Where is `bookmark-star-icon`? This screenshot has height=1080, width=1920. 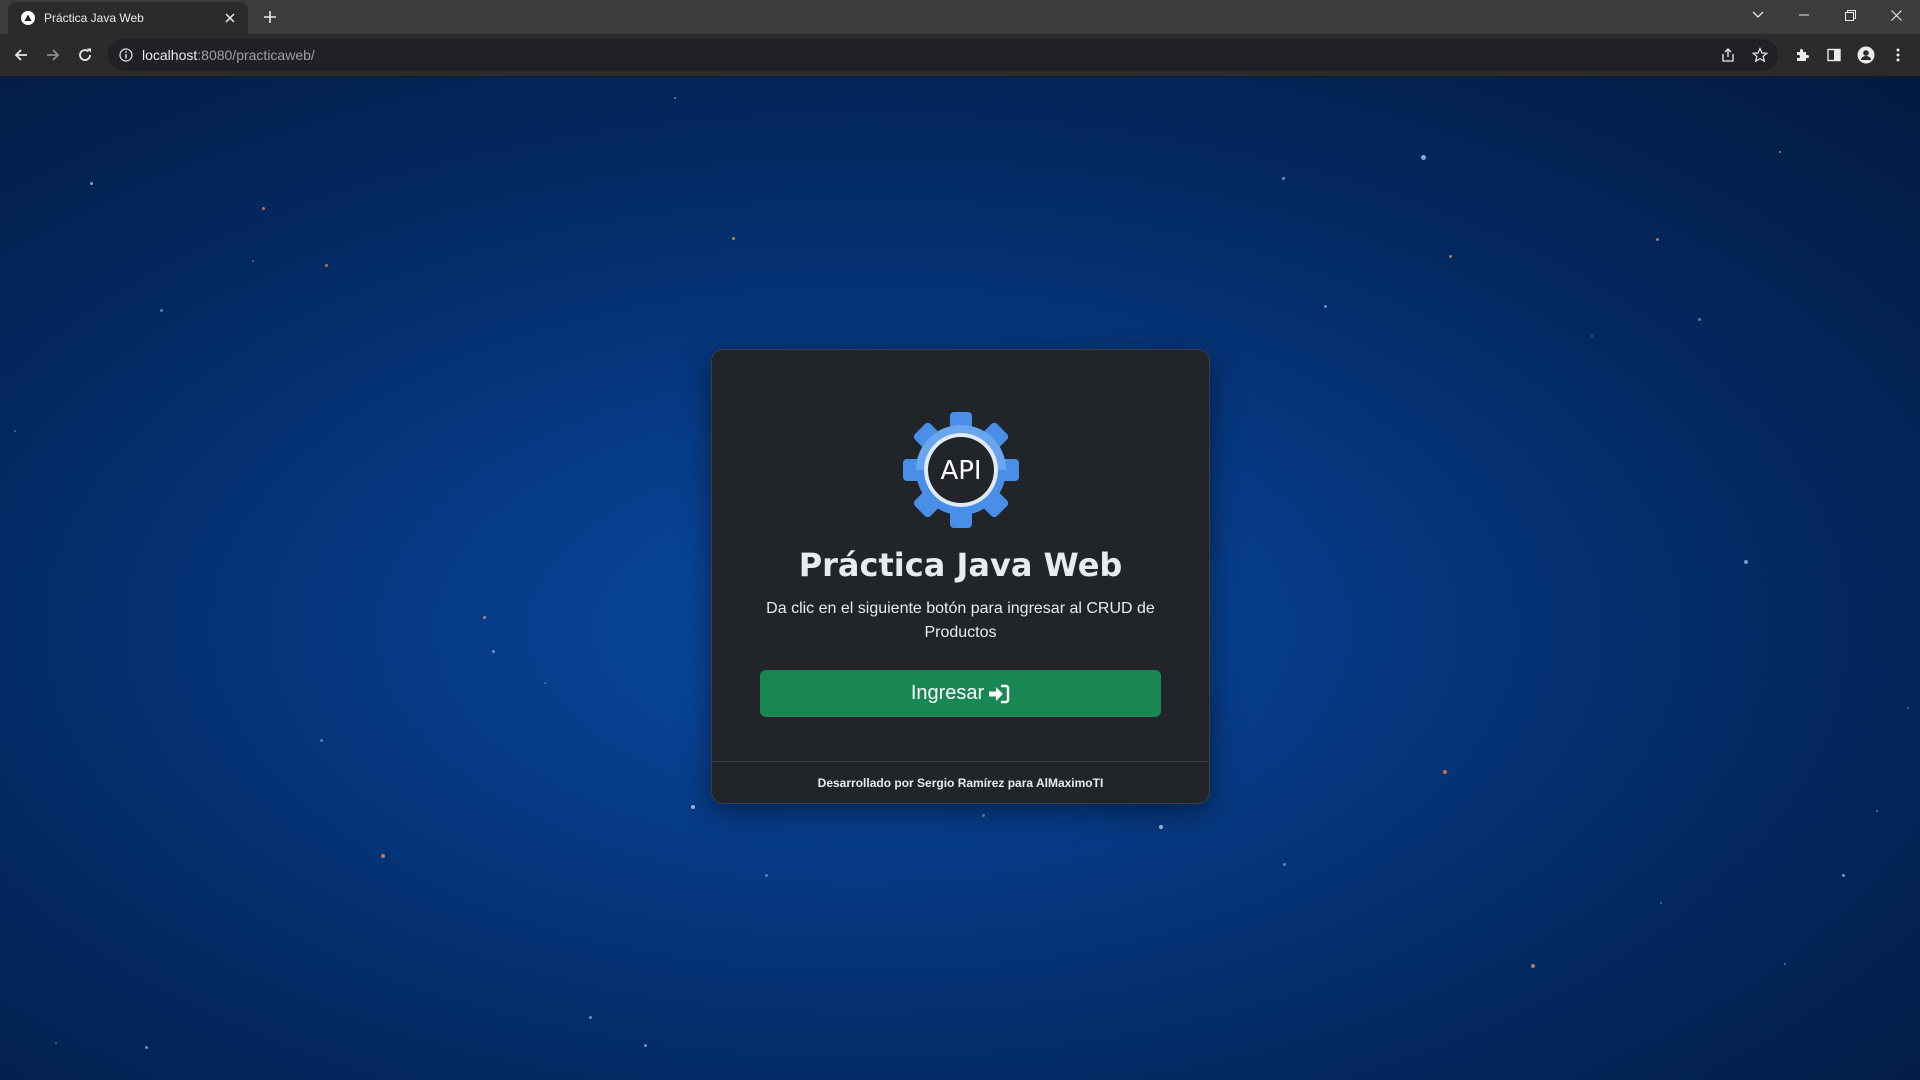
bookmark-star-icon is located at coordinates (1760, 55).